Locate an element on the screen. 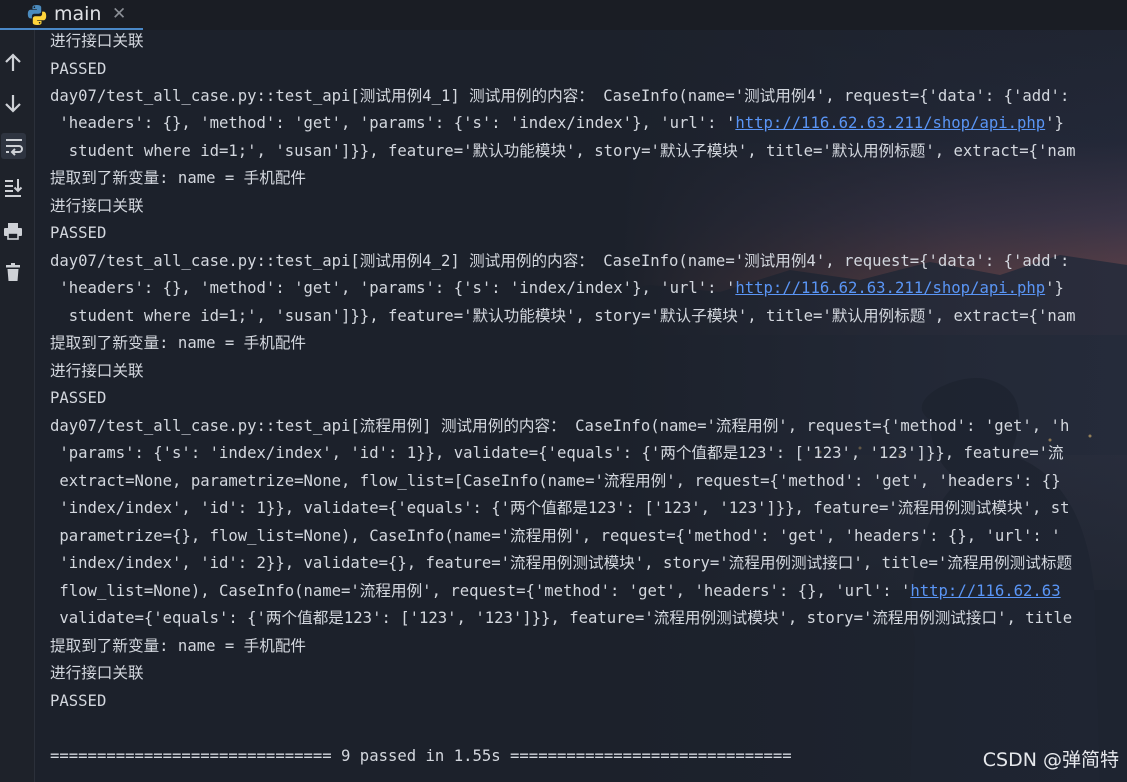 The image size is (1127, 782). print-icon is located at coordinates (12, 231).